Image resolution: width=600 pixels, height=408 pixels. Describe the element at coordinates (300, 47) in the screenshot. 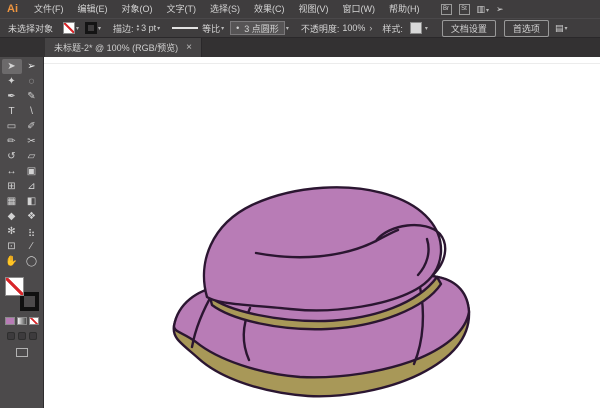

I see `document-tab-bar: 未标题-2* @ 100% (RGB/预览) ×` at that location.